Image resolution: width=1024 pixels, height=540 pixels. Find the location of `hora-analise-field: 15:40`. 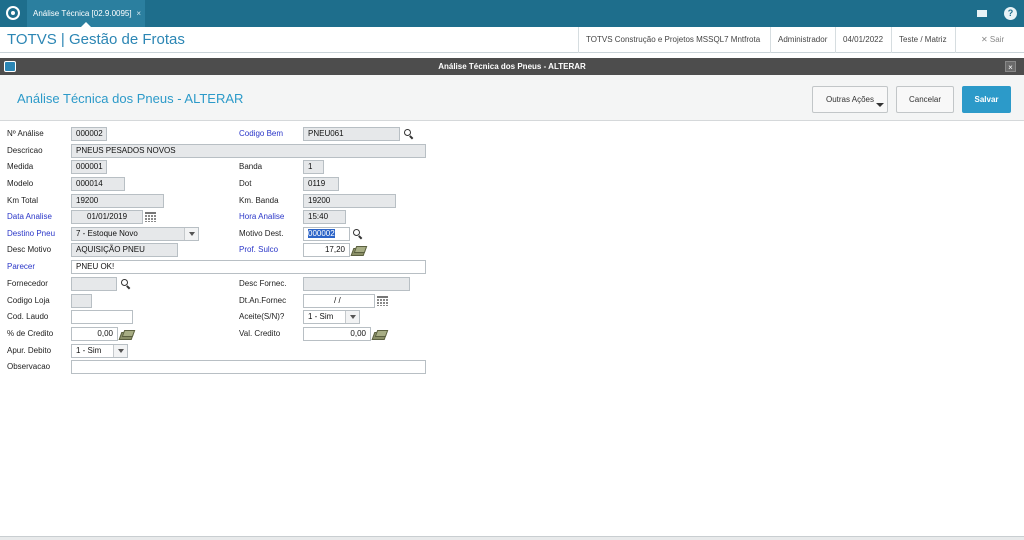

hora-analise-field: 15:40 is located at coordinates (324, 217).